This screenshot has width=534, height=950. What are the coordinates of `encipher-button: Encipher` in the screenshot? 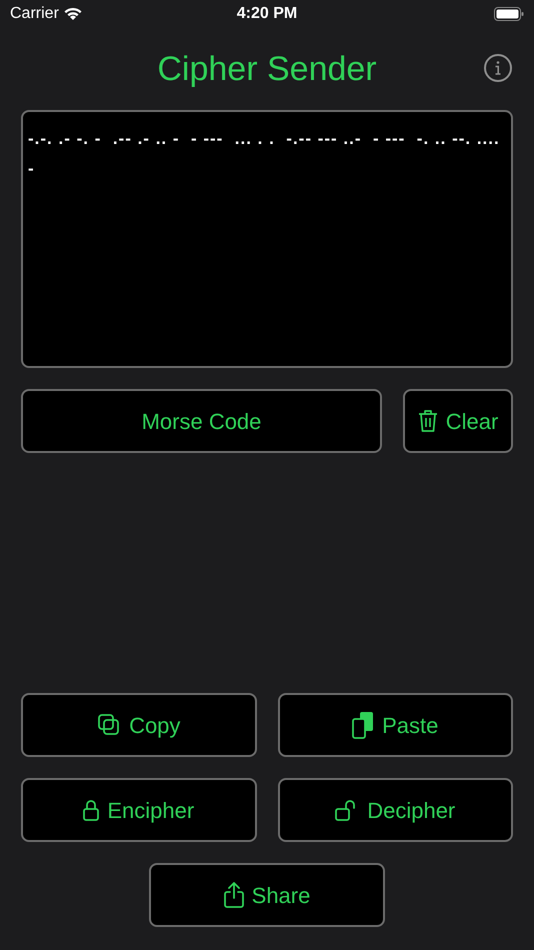 It's located at (138, 810).